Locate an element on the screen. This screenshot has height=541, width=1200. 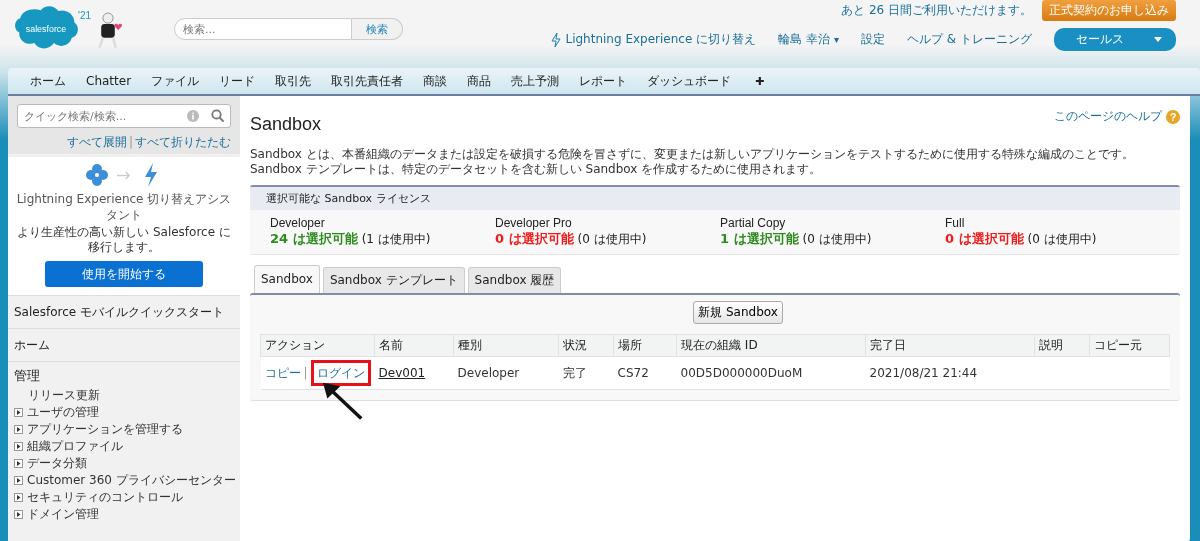
tree-item: リリース更新 is located at coordinates (124, 395).